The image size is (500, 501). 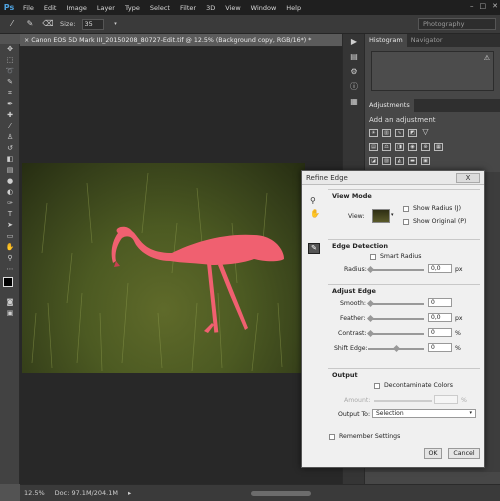 I want to click on exposure-icon: ◩, so click(x=412, y=133).